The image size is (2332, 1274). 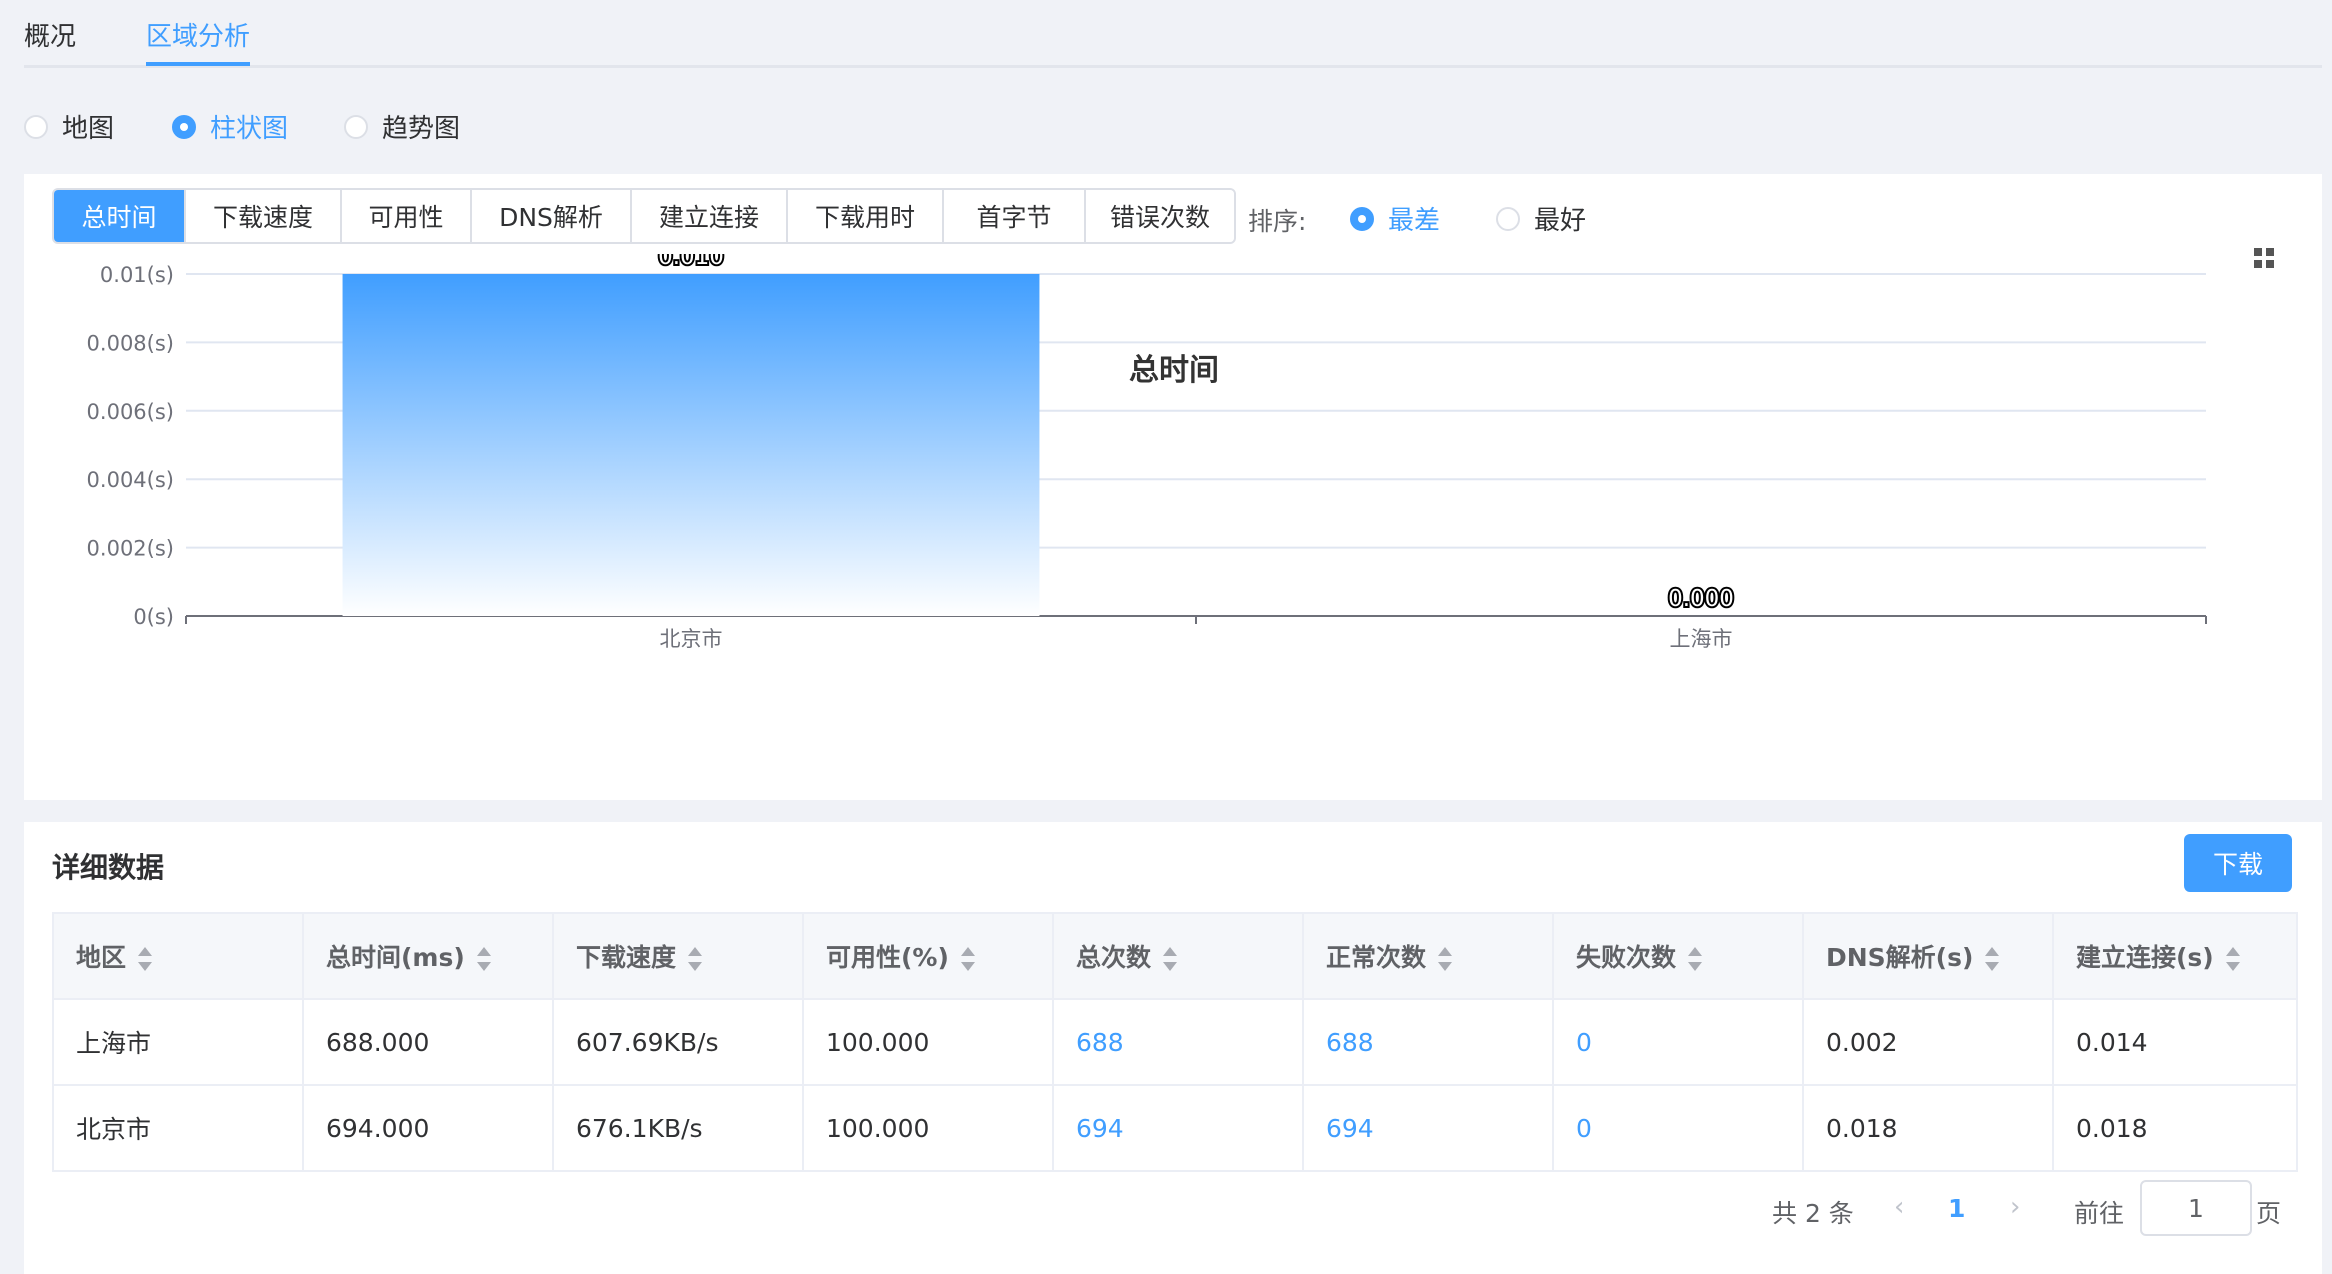 I want to click on view-mode-bar-label: 柱状图, so click(x=249, y=129).